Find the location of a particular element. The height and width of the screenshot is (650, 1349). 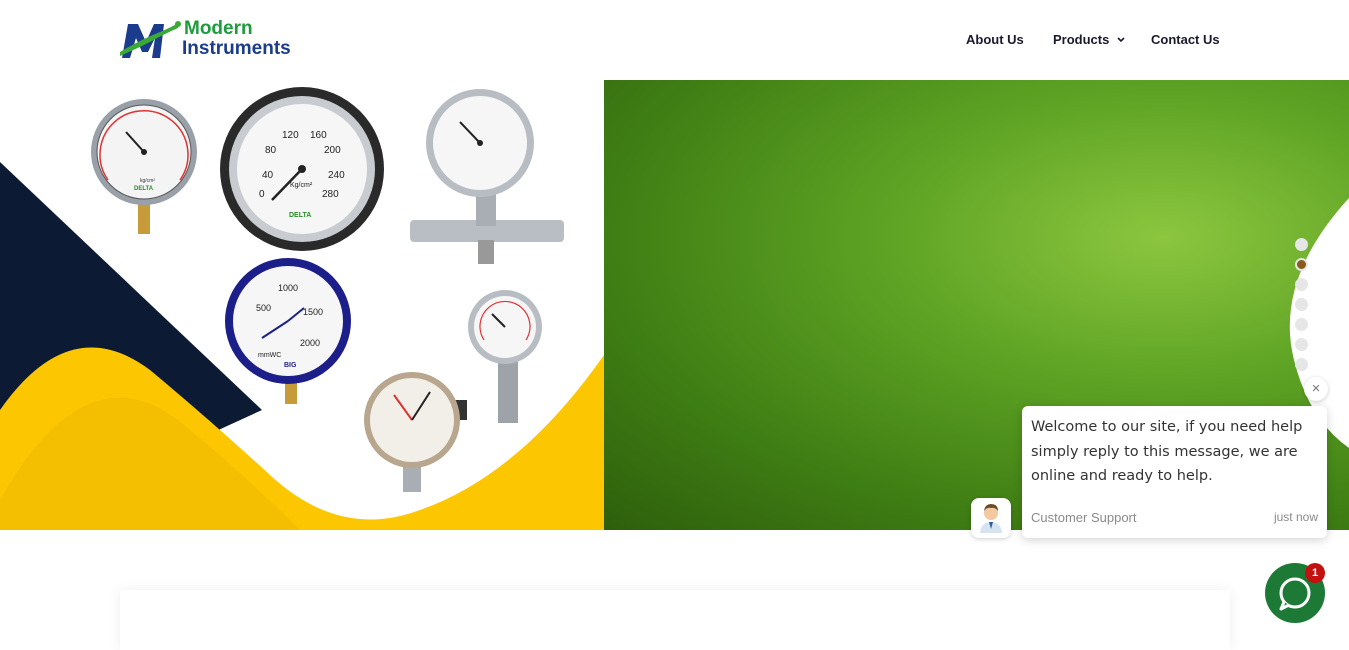

logo: Modern Instruments is located at coordinates (220, 40).